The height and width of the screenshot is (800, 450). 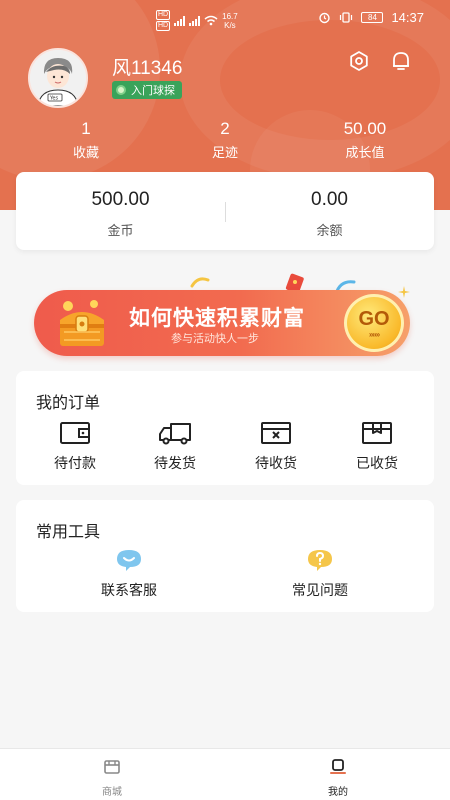 I want to click on status-right: 84 14:37, so click(x=371, y=17).